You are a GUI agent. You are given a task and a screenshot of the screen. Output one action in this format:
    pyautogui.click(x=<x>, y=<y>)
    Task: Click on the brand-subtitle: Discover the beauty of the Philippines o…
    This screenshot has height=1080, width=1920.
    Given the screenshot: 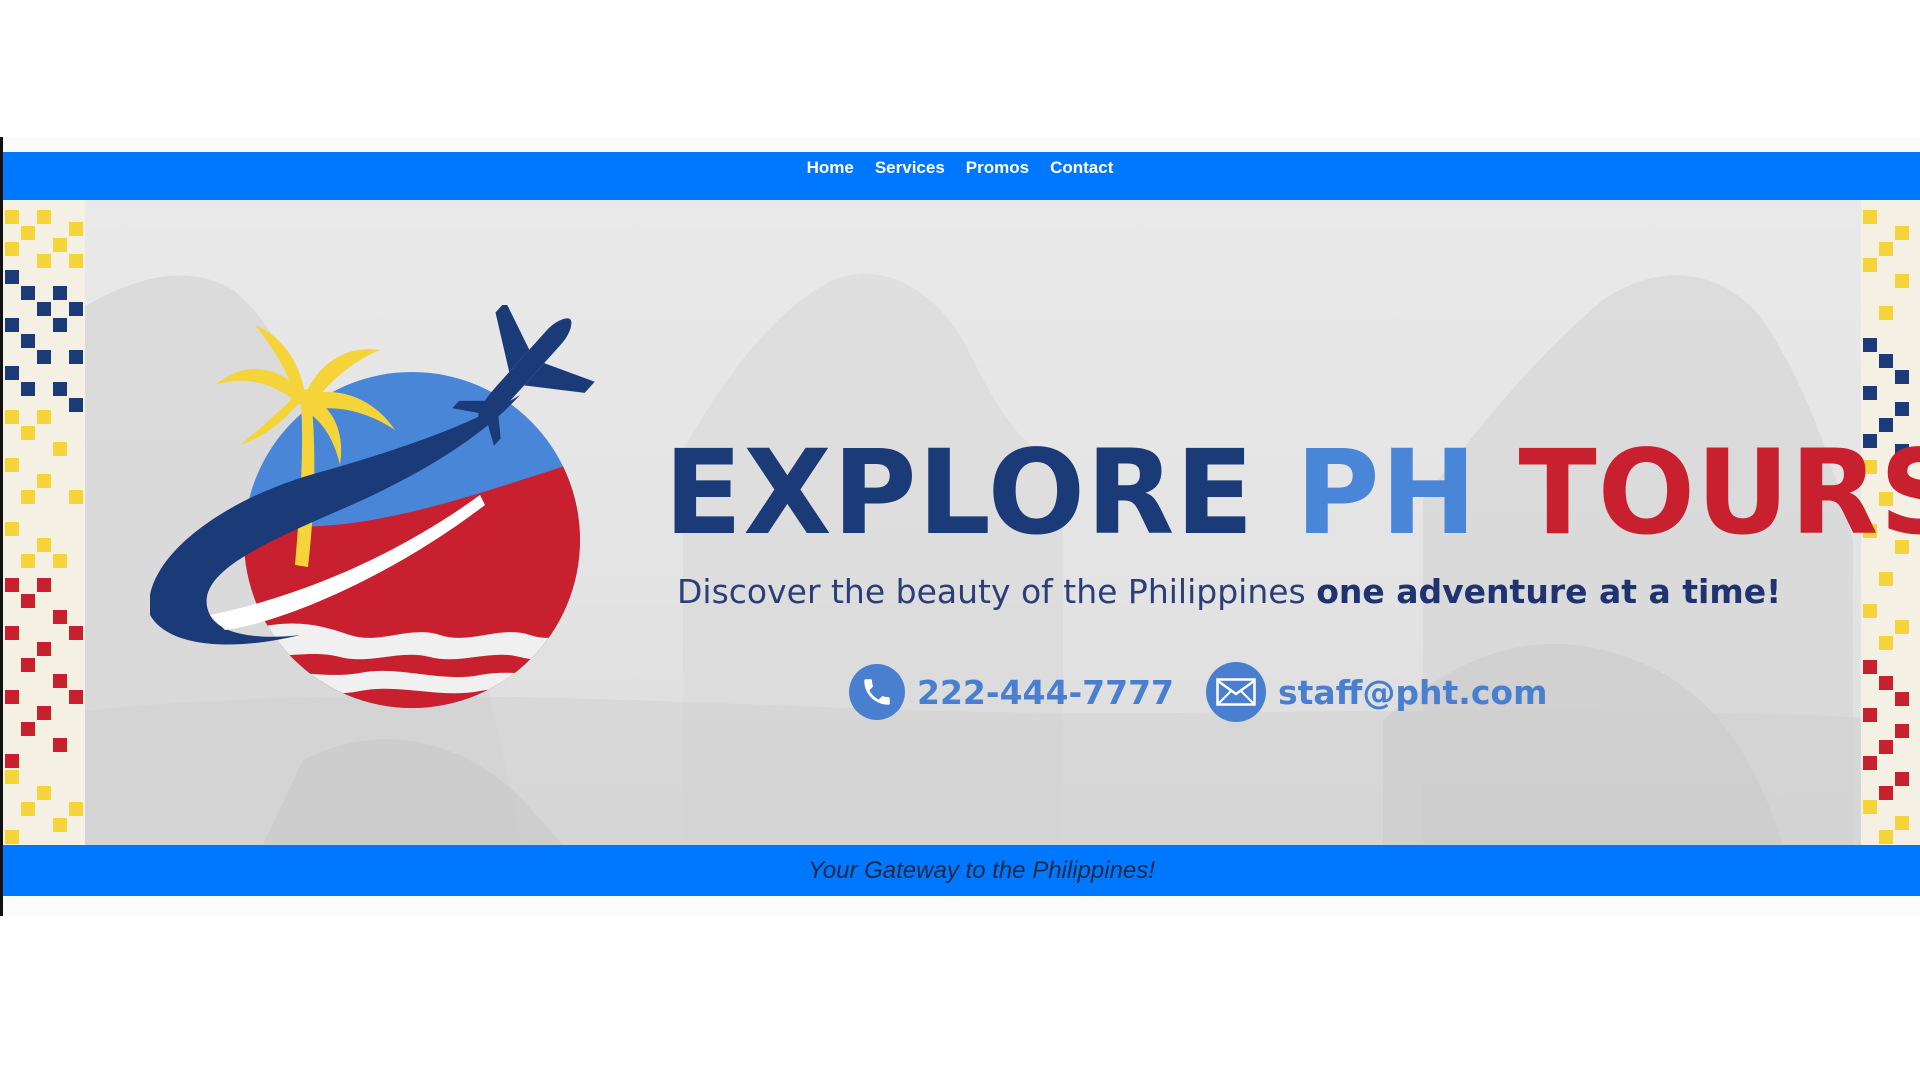 What is the action you would take?
    pyautogui.click(x=1229, y=591)
    